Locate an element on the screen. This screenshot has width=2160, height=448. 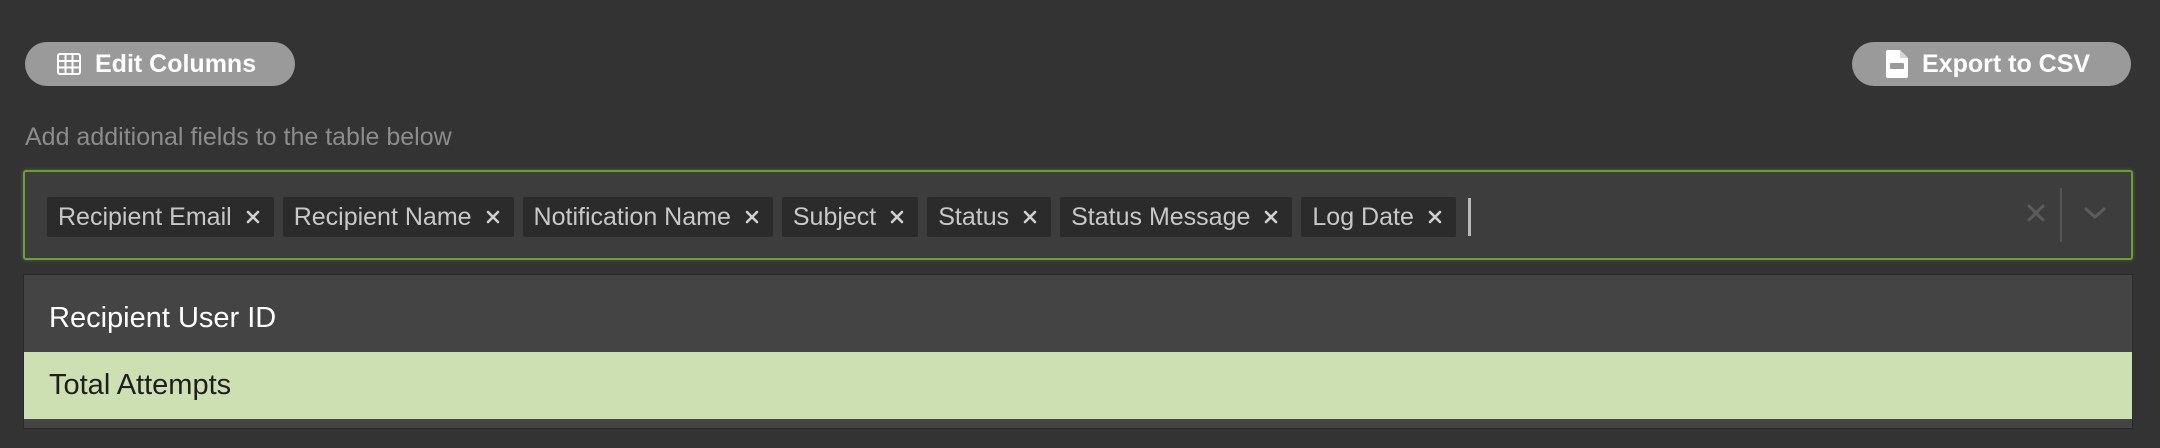
option-label: Total Attempts is located at coordinates (140, 385).